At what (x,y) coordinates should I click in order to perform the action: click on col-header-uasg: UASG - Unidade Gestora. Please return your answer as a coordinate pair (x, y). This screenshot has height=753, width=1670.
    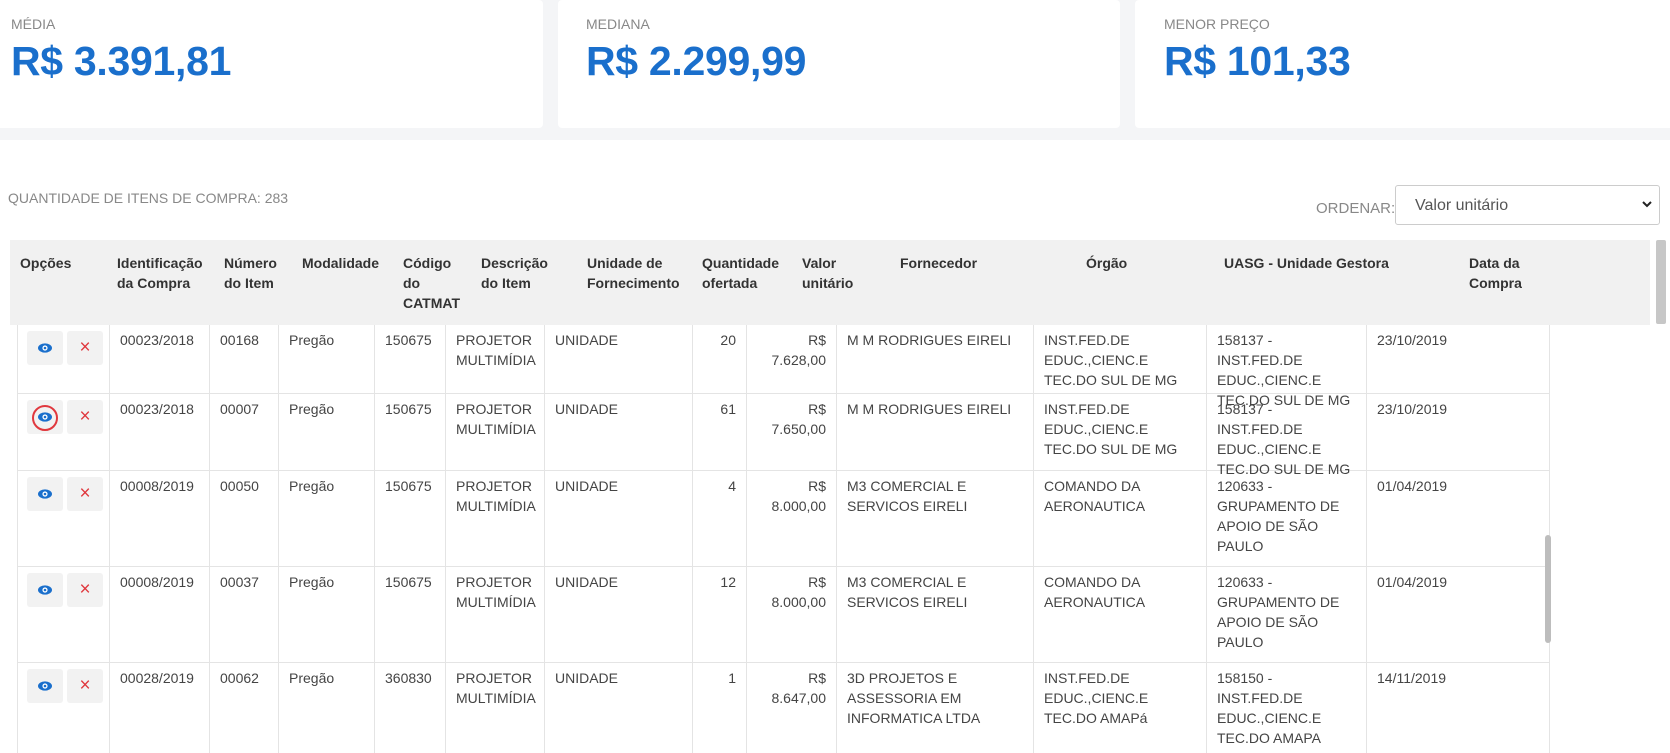
    Looking at the image, I should click on (1334, 263).